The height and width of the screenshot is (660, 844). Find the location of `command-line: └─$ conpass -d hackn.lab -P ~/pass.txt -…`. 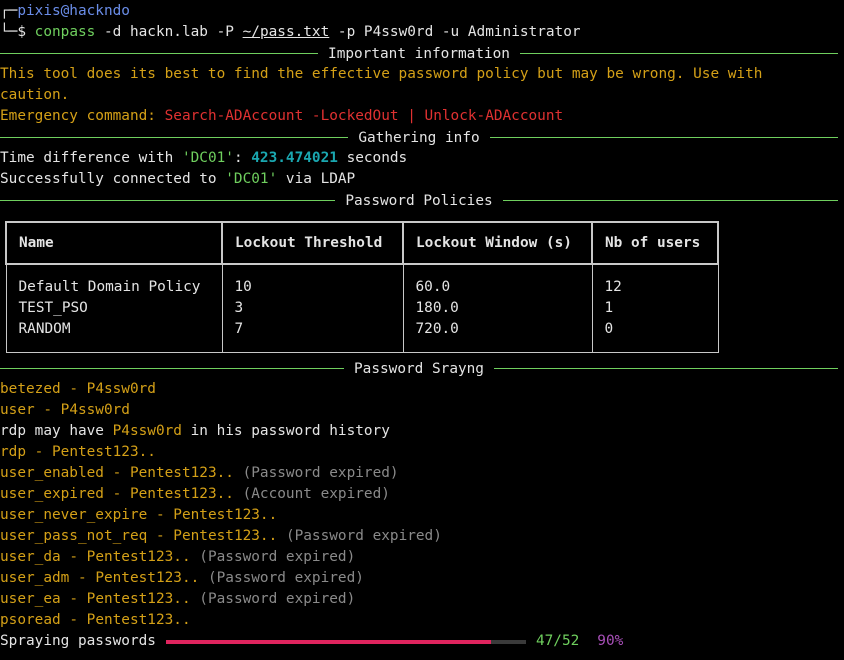

command-line: └─$ conpass -d hackn.lab -P ~/pass.txt -… is located at coordinates (290, 32).